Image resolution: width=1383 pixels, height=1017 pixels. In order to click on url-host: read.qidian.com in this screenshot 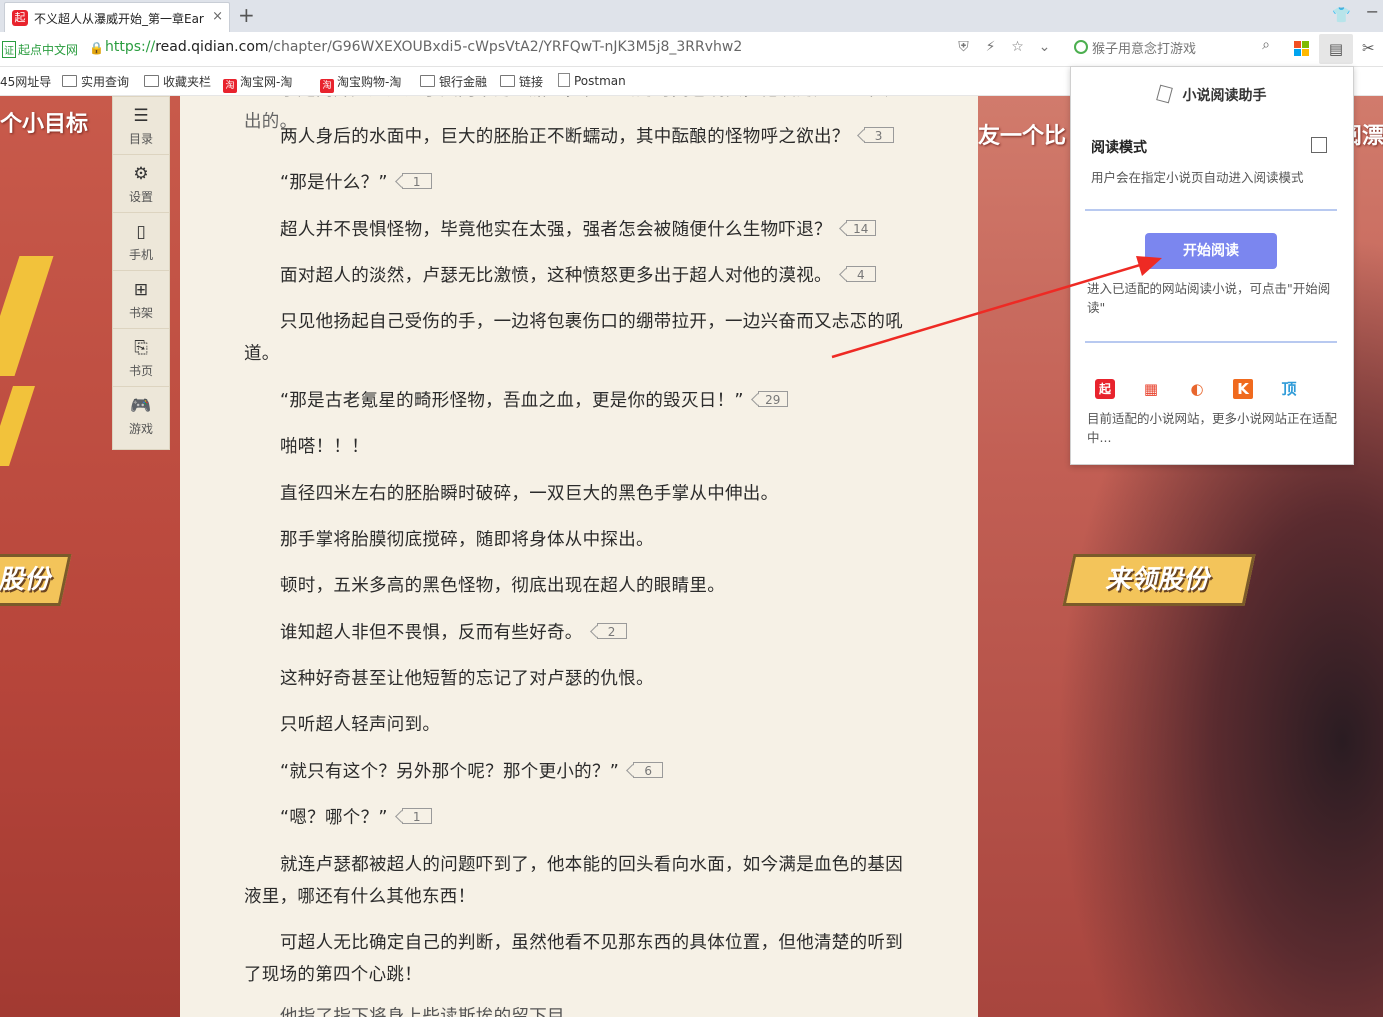, I will do `click(212, 47)`.